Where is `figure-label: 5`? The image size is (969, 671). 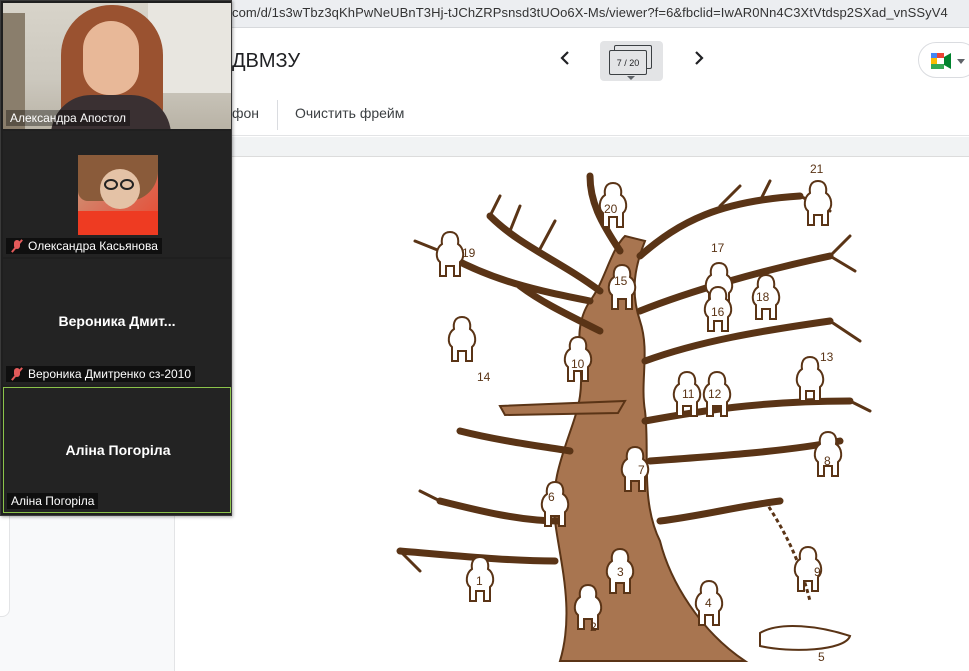
figure-label: 5 is located at coordinates (821, 657).